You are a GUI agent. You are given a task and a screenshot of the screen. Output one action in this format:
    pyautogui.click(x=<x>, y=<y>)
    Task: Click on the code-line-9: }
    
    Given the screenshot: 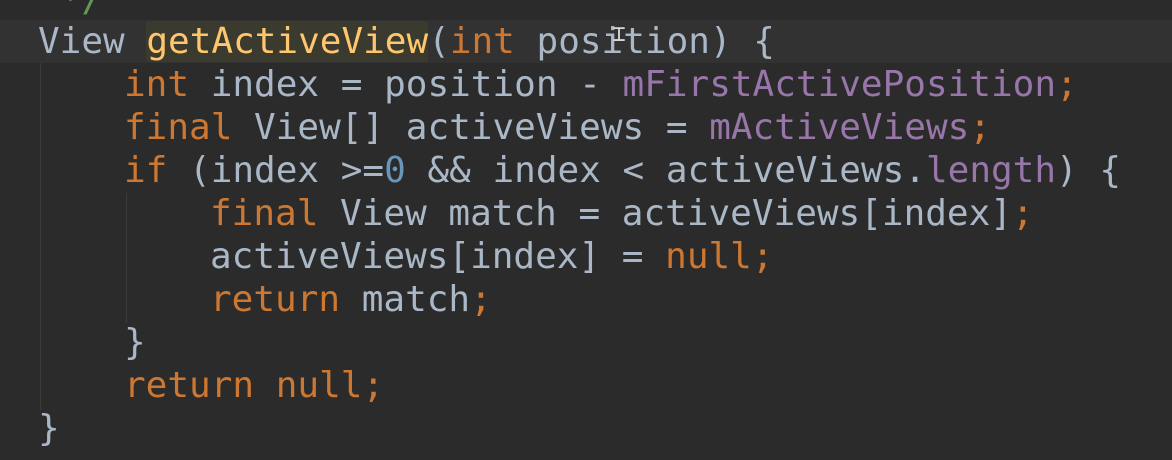 What is the action you would take?
    pyautogui.click(x=586, y=342)
    